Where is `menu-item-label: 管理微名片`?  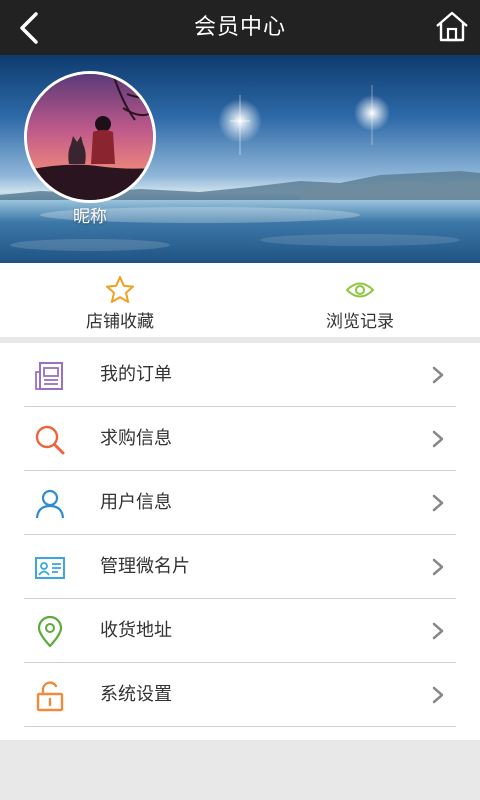 menu-item-label: 管理微名片 is located at coordinates (145, 566).